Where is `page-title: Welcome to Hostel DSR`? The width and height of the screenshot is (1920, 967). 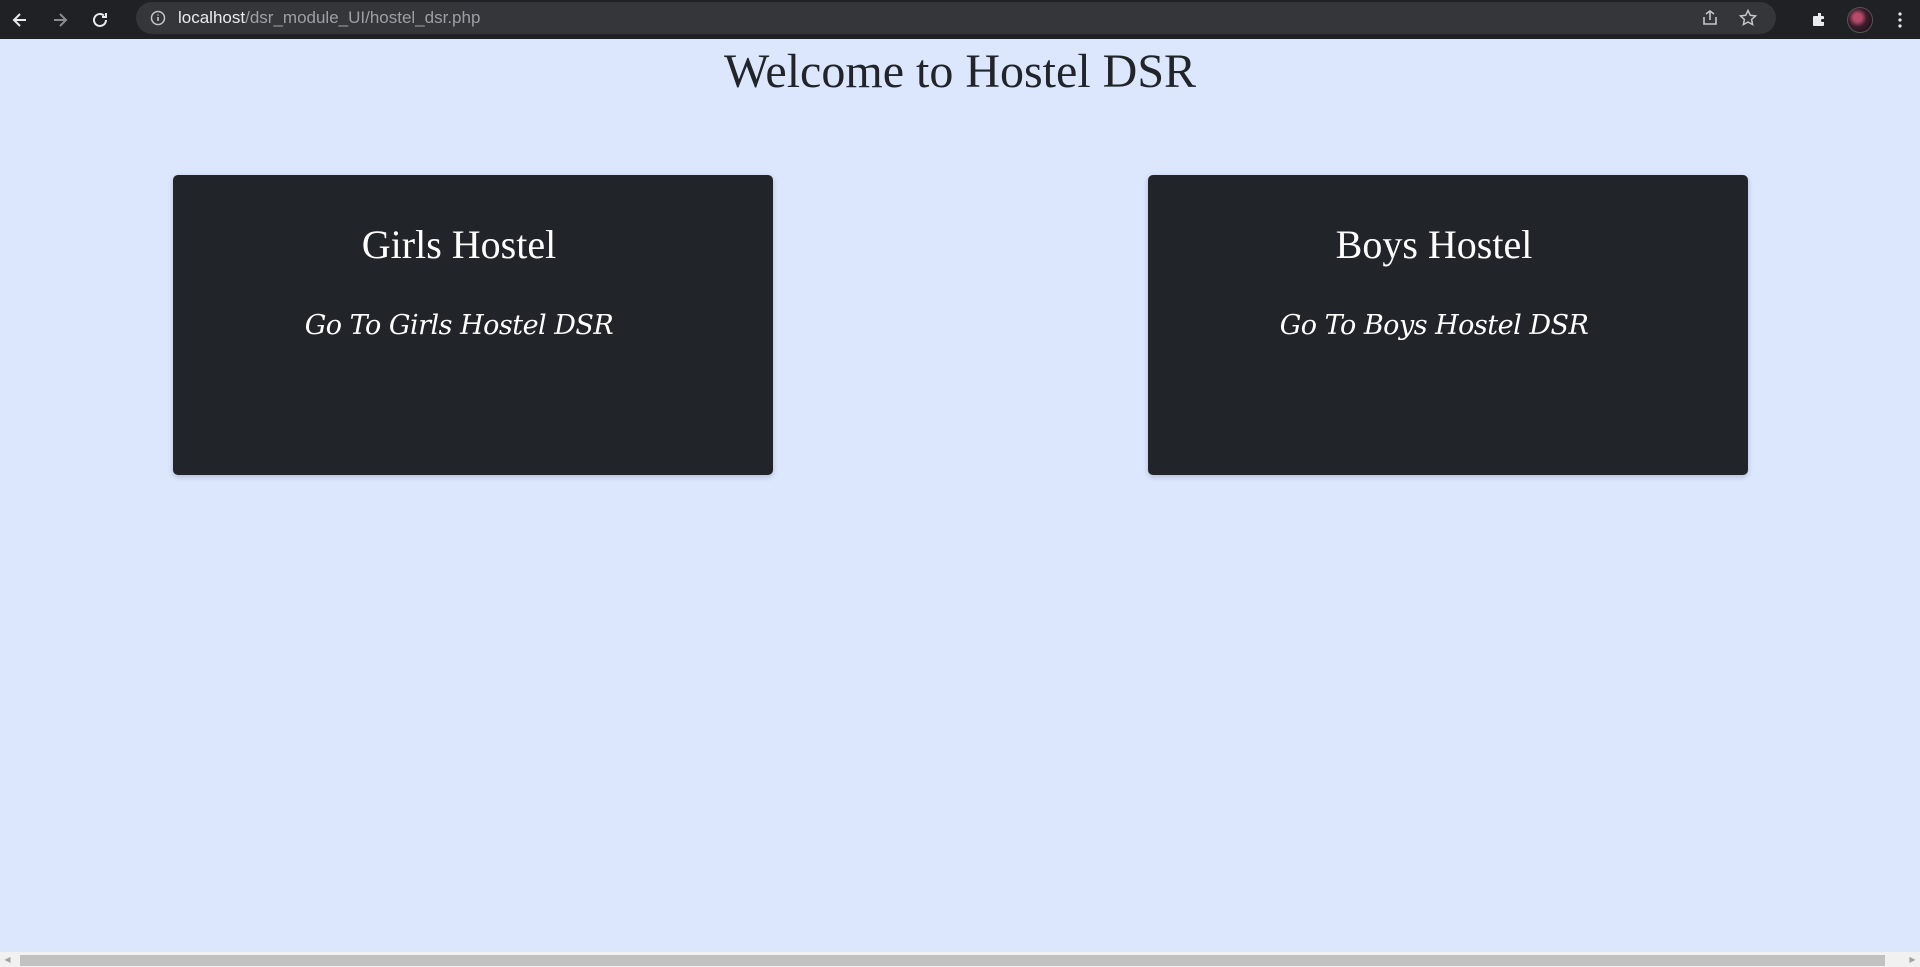 page-title: Welcome to Hostel DSR is located at coordinates (960, 71).